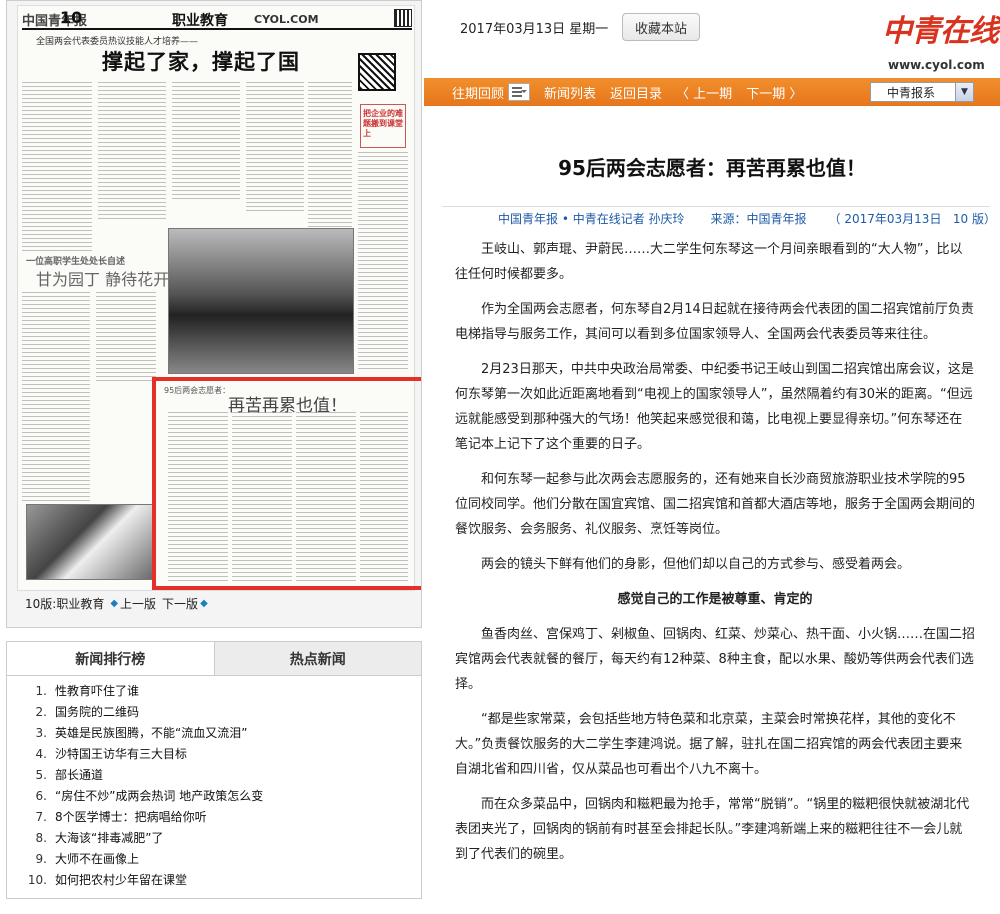 The image size is (1000, 914). What do you see at coordinates (97, 691) in the screenshot?
I see `rank-title: 性教育吓住了谁` at bounding box center [97, 691].